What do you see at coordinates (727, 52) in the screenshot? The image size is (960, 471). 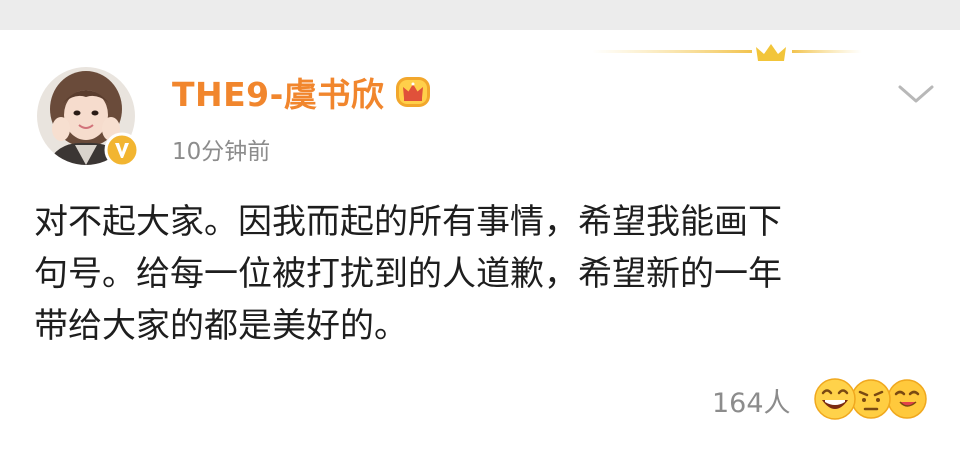 I see `crown-decoration-icon` at bounding box center [727, 52].